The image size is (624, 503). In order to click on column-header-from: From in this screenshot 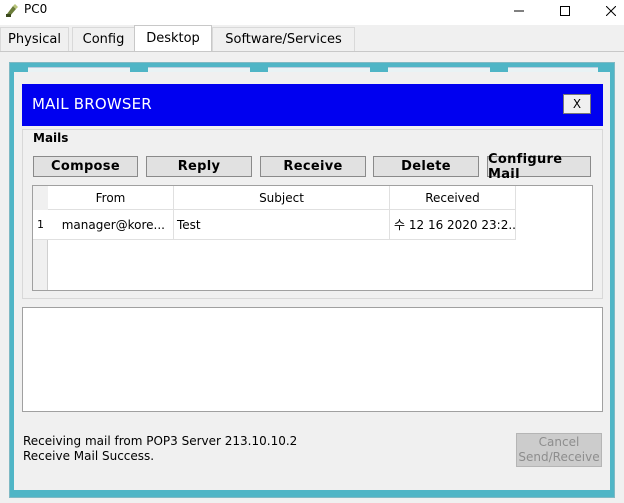, I will do `click(111, 198)`.